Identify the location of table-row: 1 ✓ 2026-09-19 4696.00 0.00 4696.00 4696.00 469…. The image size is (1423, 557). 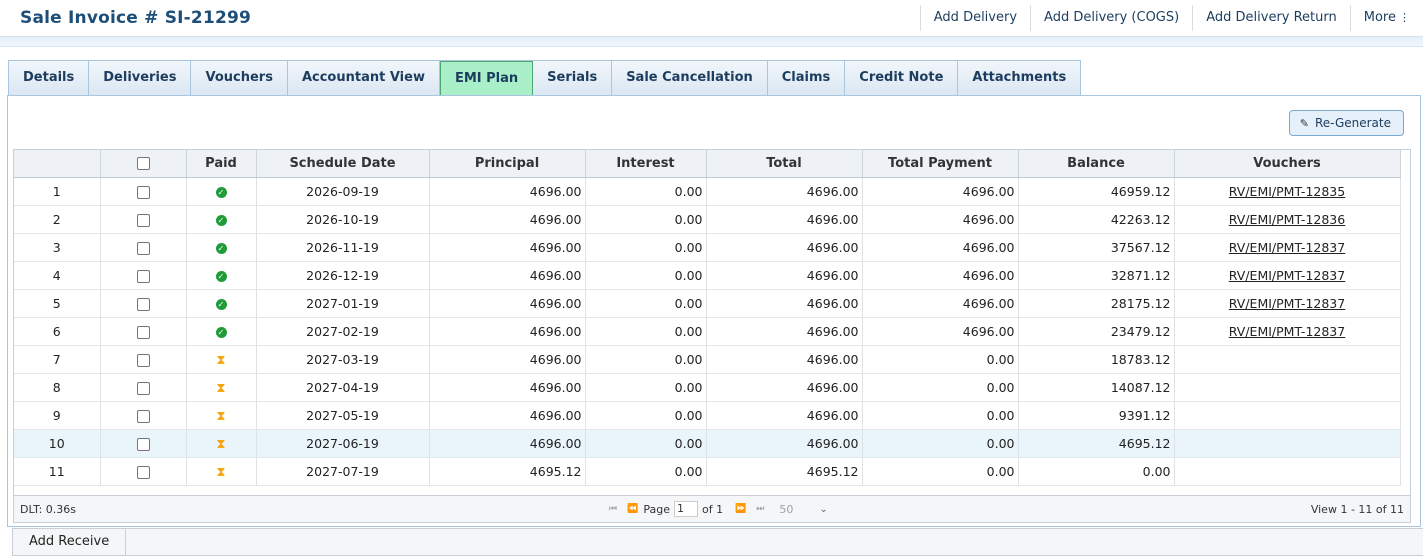
(707, 191).